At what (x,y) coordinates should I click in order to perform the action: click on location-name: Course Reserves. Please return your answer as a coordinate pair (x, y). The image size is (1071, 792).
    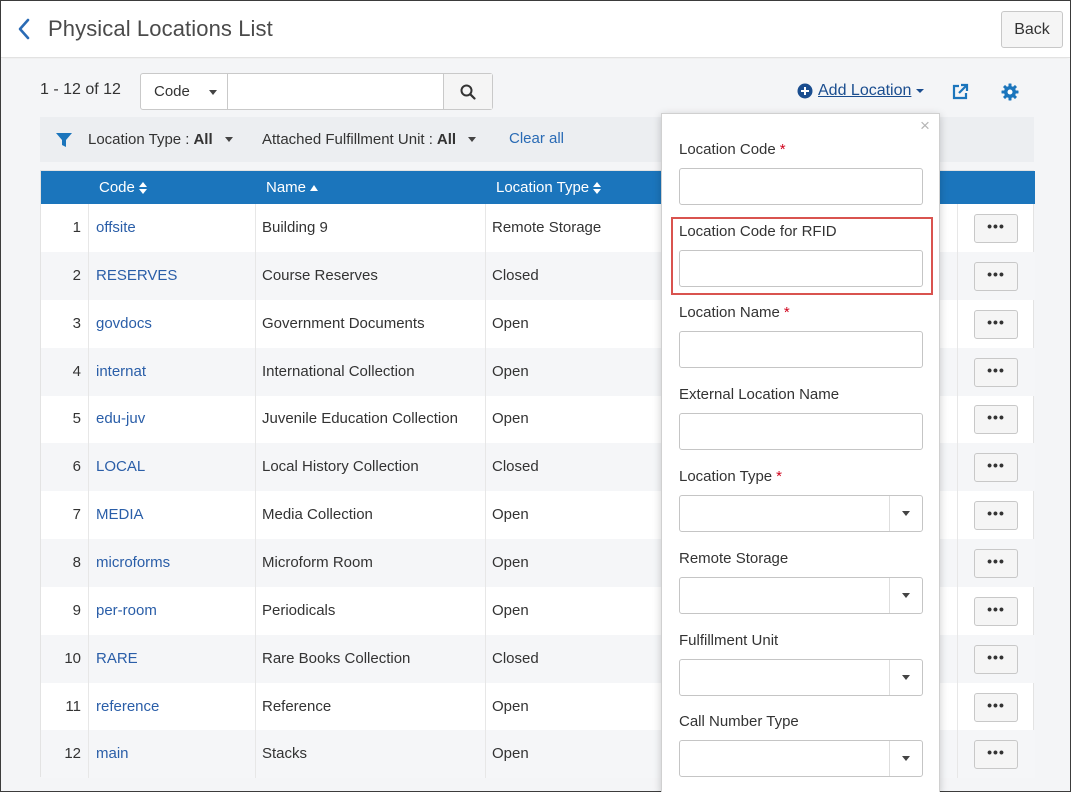
    Looking at the image, I should click on (320, 275).